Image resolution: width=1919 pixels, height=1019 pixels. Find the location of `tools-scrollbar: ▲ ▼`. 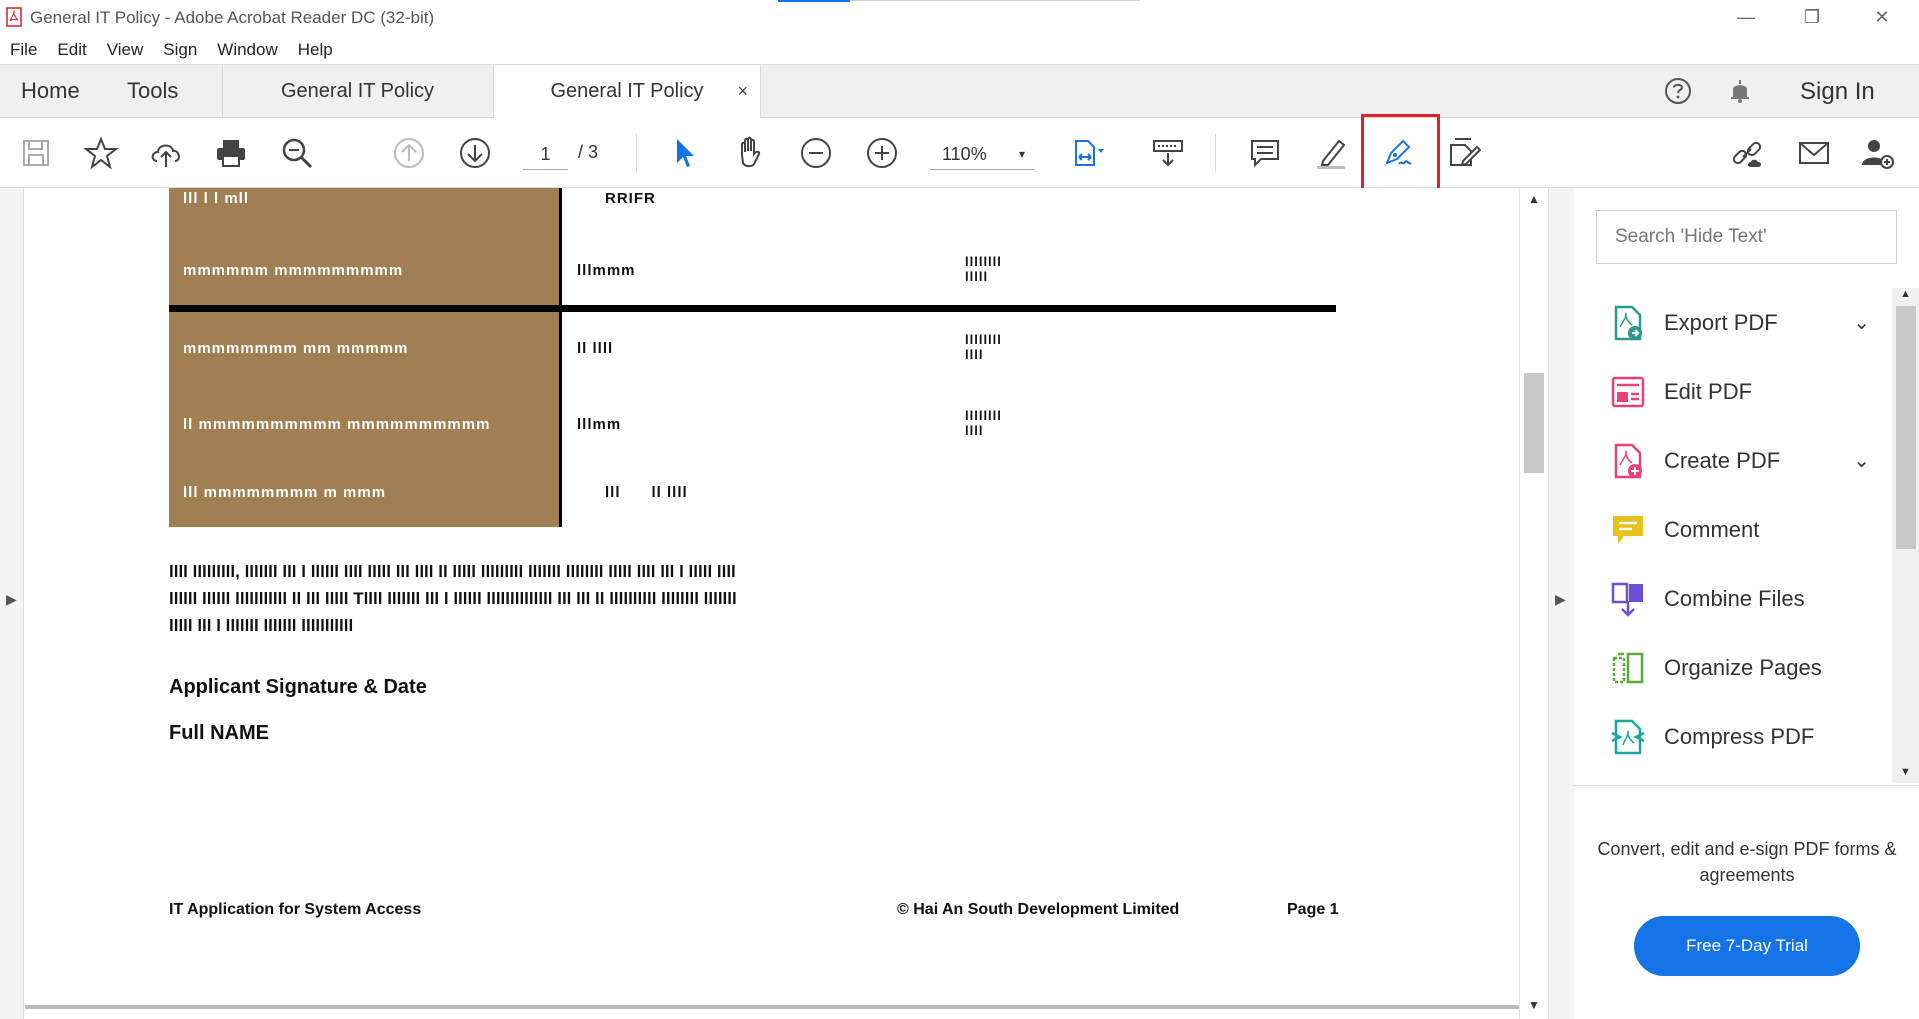

tools-scrollbar: ▲ ▼ is located at coordinates (1905, 535).